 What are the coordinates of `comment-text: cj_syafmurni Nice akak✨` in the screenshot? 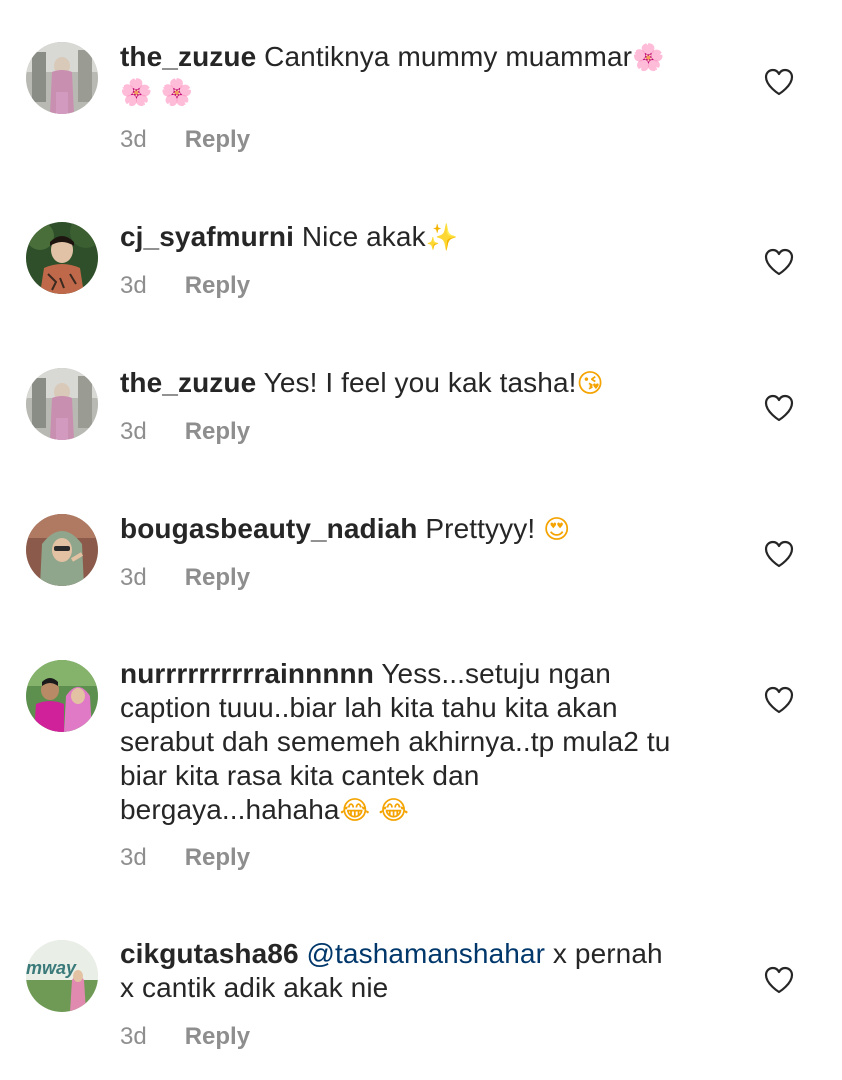 It's located at (430, 237).